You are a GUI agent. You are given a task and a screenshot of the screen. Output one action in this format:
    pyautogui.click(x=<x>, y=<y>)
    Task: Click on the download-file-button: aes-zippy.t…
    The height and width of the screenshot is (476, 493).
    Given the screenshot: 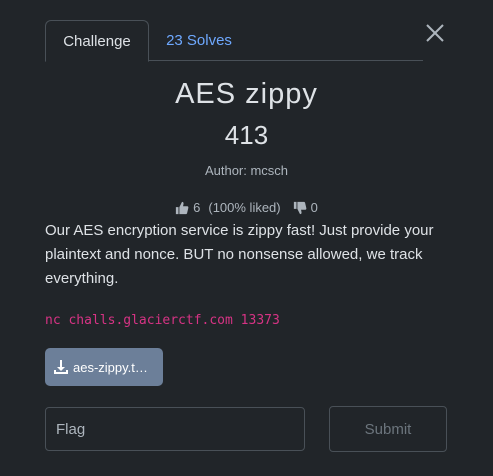 What is the action you would take?
    pyautogui.click(x=104, y=367)
    